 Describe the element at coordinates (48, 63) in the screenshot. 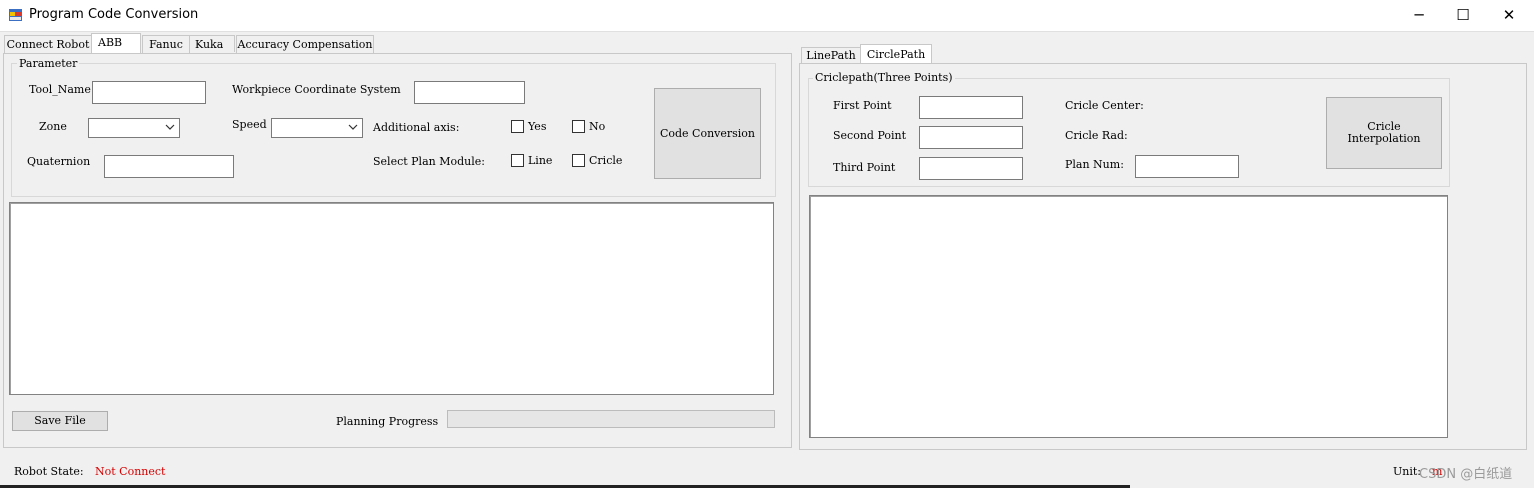

I see `parameter-legend: Parameter` at that location.